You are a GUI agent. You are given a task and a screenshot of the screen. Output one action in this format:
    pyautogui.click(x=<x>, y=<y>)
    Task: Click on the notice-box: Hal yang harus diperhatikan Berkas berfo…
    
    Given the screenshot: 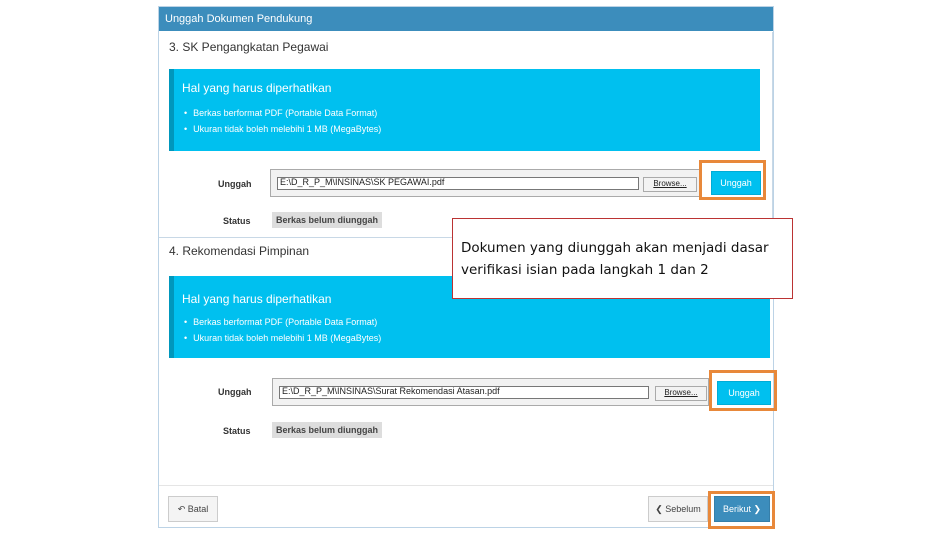 What is the action you would take?
    pyautogui.click(x=464, y=110)
    